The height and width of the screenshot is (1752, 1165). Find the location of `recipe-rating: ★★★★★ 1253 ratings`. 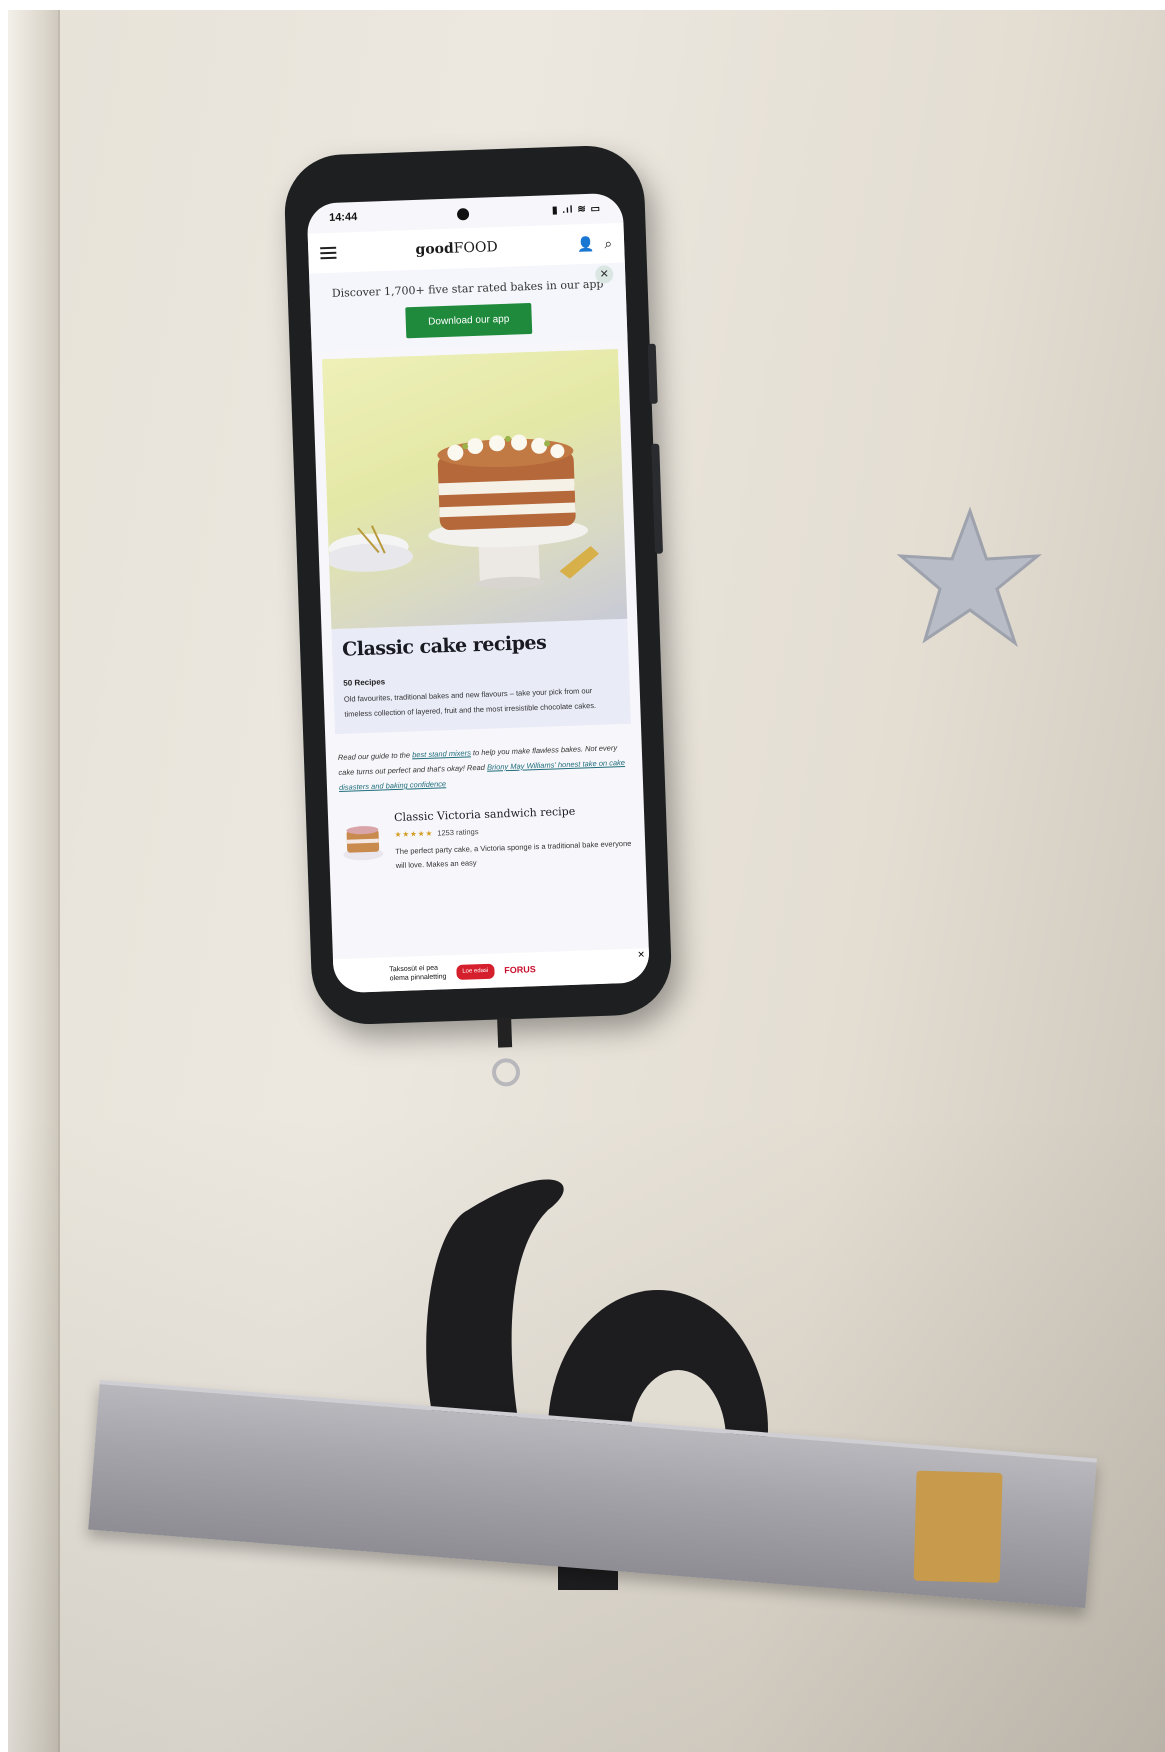

recipe-rating: ★★★★★ 1253 ratings is located at coordinates (514, 830).